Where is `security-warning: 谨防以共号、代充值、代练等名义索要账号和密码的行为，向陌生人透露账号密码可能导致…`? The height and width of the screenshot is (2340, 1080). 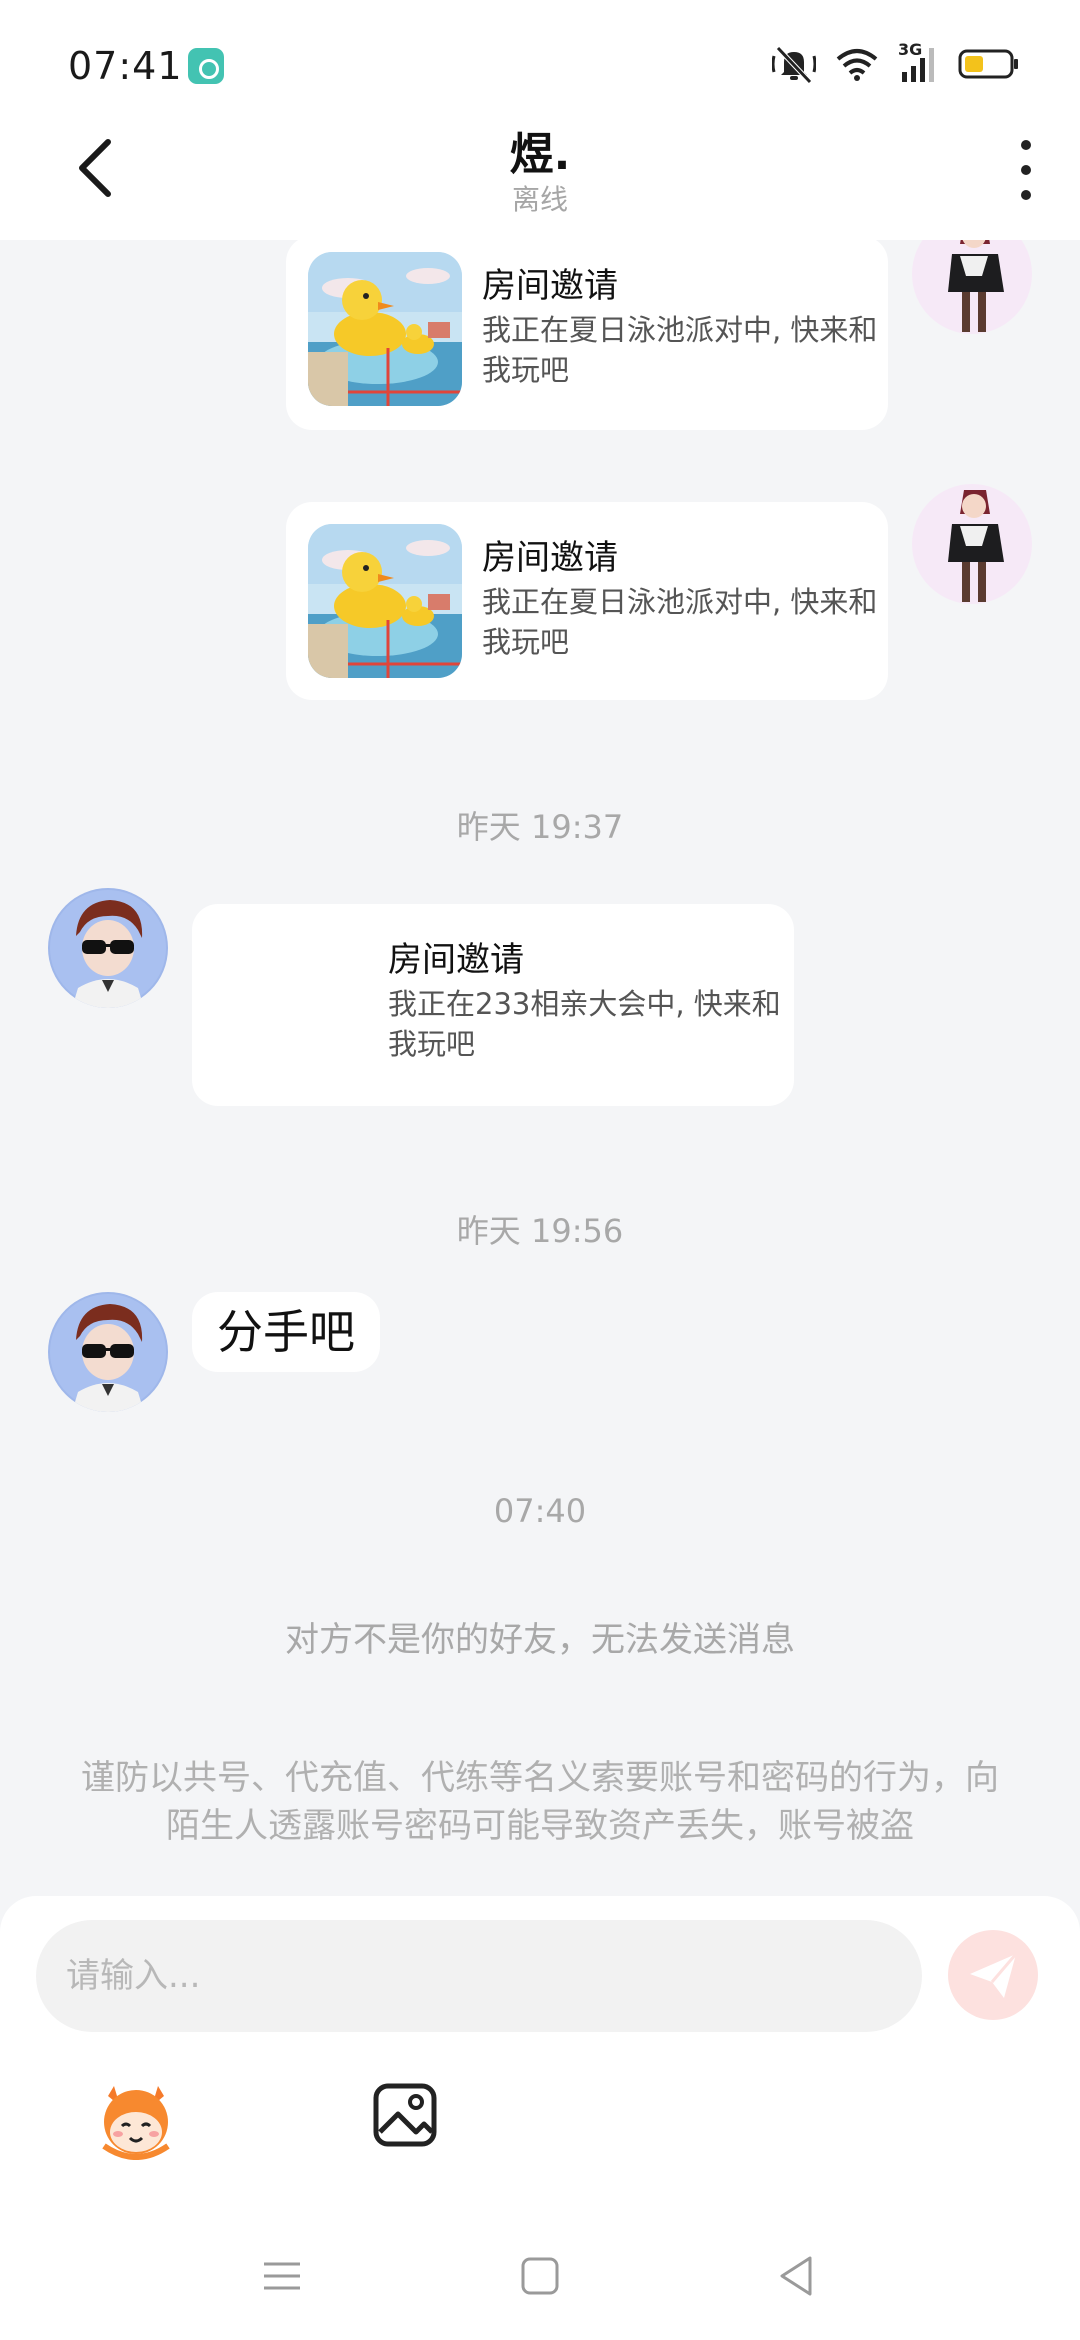 security-warning: 谨防以共号、代充值、代练等名义索要账号和密码的行为，向陌生人透露账号密码可能导致… is located at coordinates (540, 1802).